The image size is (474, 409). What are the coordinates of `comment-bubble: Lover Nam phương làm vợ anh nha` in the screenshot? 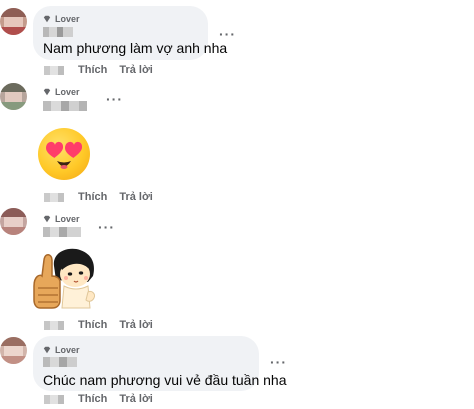 It's located at (130, 33).